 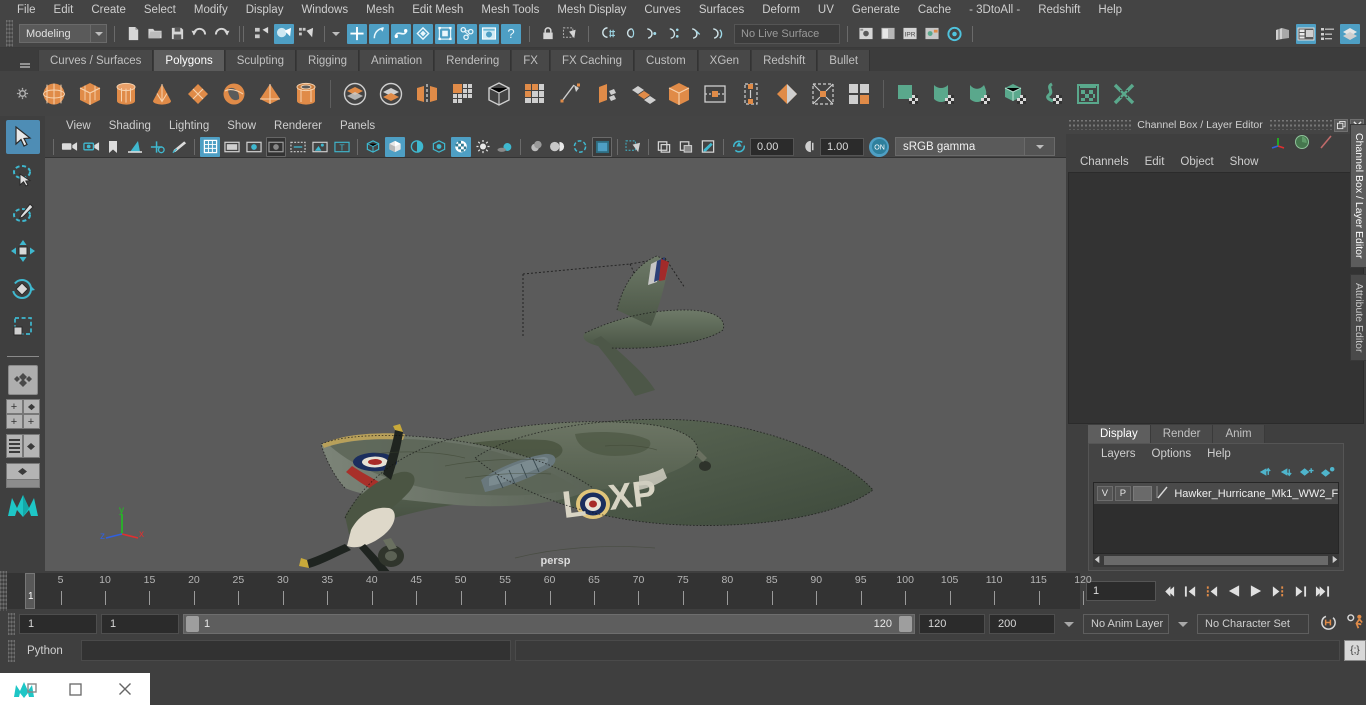 What do you see at coordinates (397, 60) in the screenshot?
I see `shelf-tab-animation: Animation` at bounding box center [397, 60].